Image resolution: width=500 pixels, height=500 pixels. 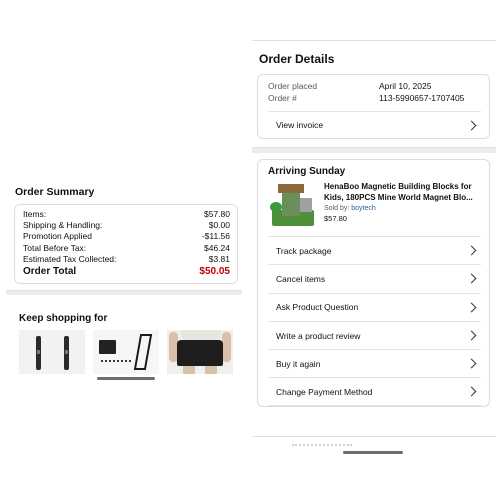 I want to click on product-price: $57.80, so click(x=335, y=218).